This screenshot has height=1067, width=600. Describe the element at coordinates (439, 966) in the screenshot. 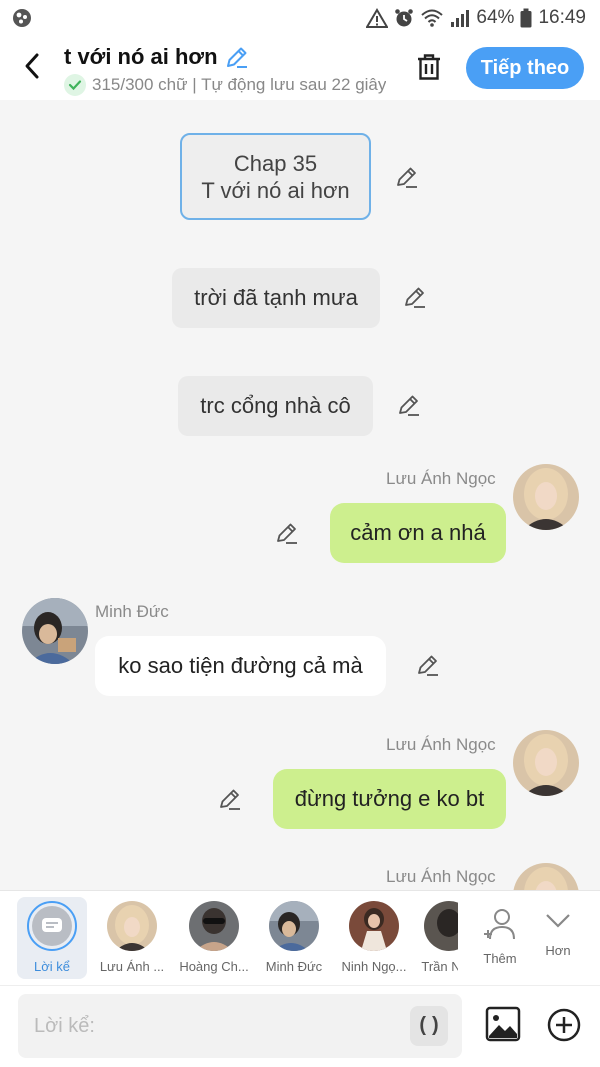

I see `character-label: Trần N` at that location.